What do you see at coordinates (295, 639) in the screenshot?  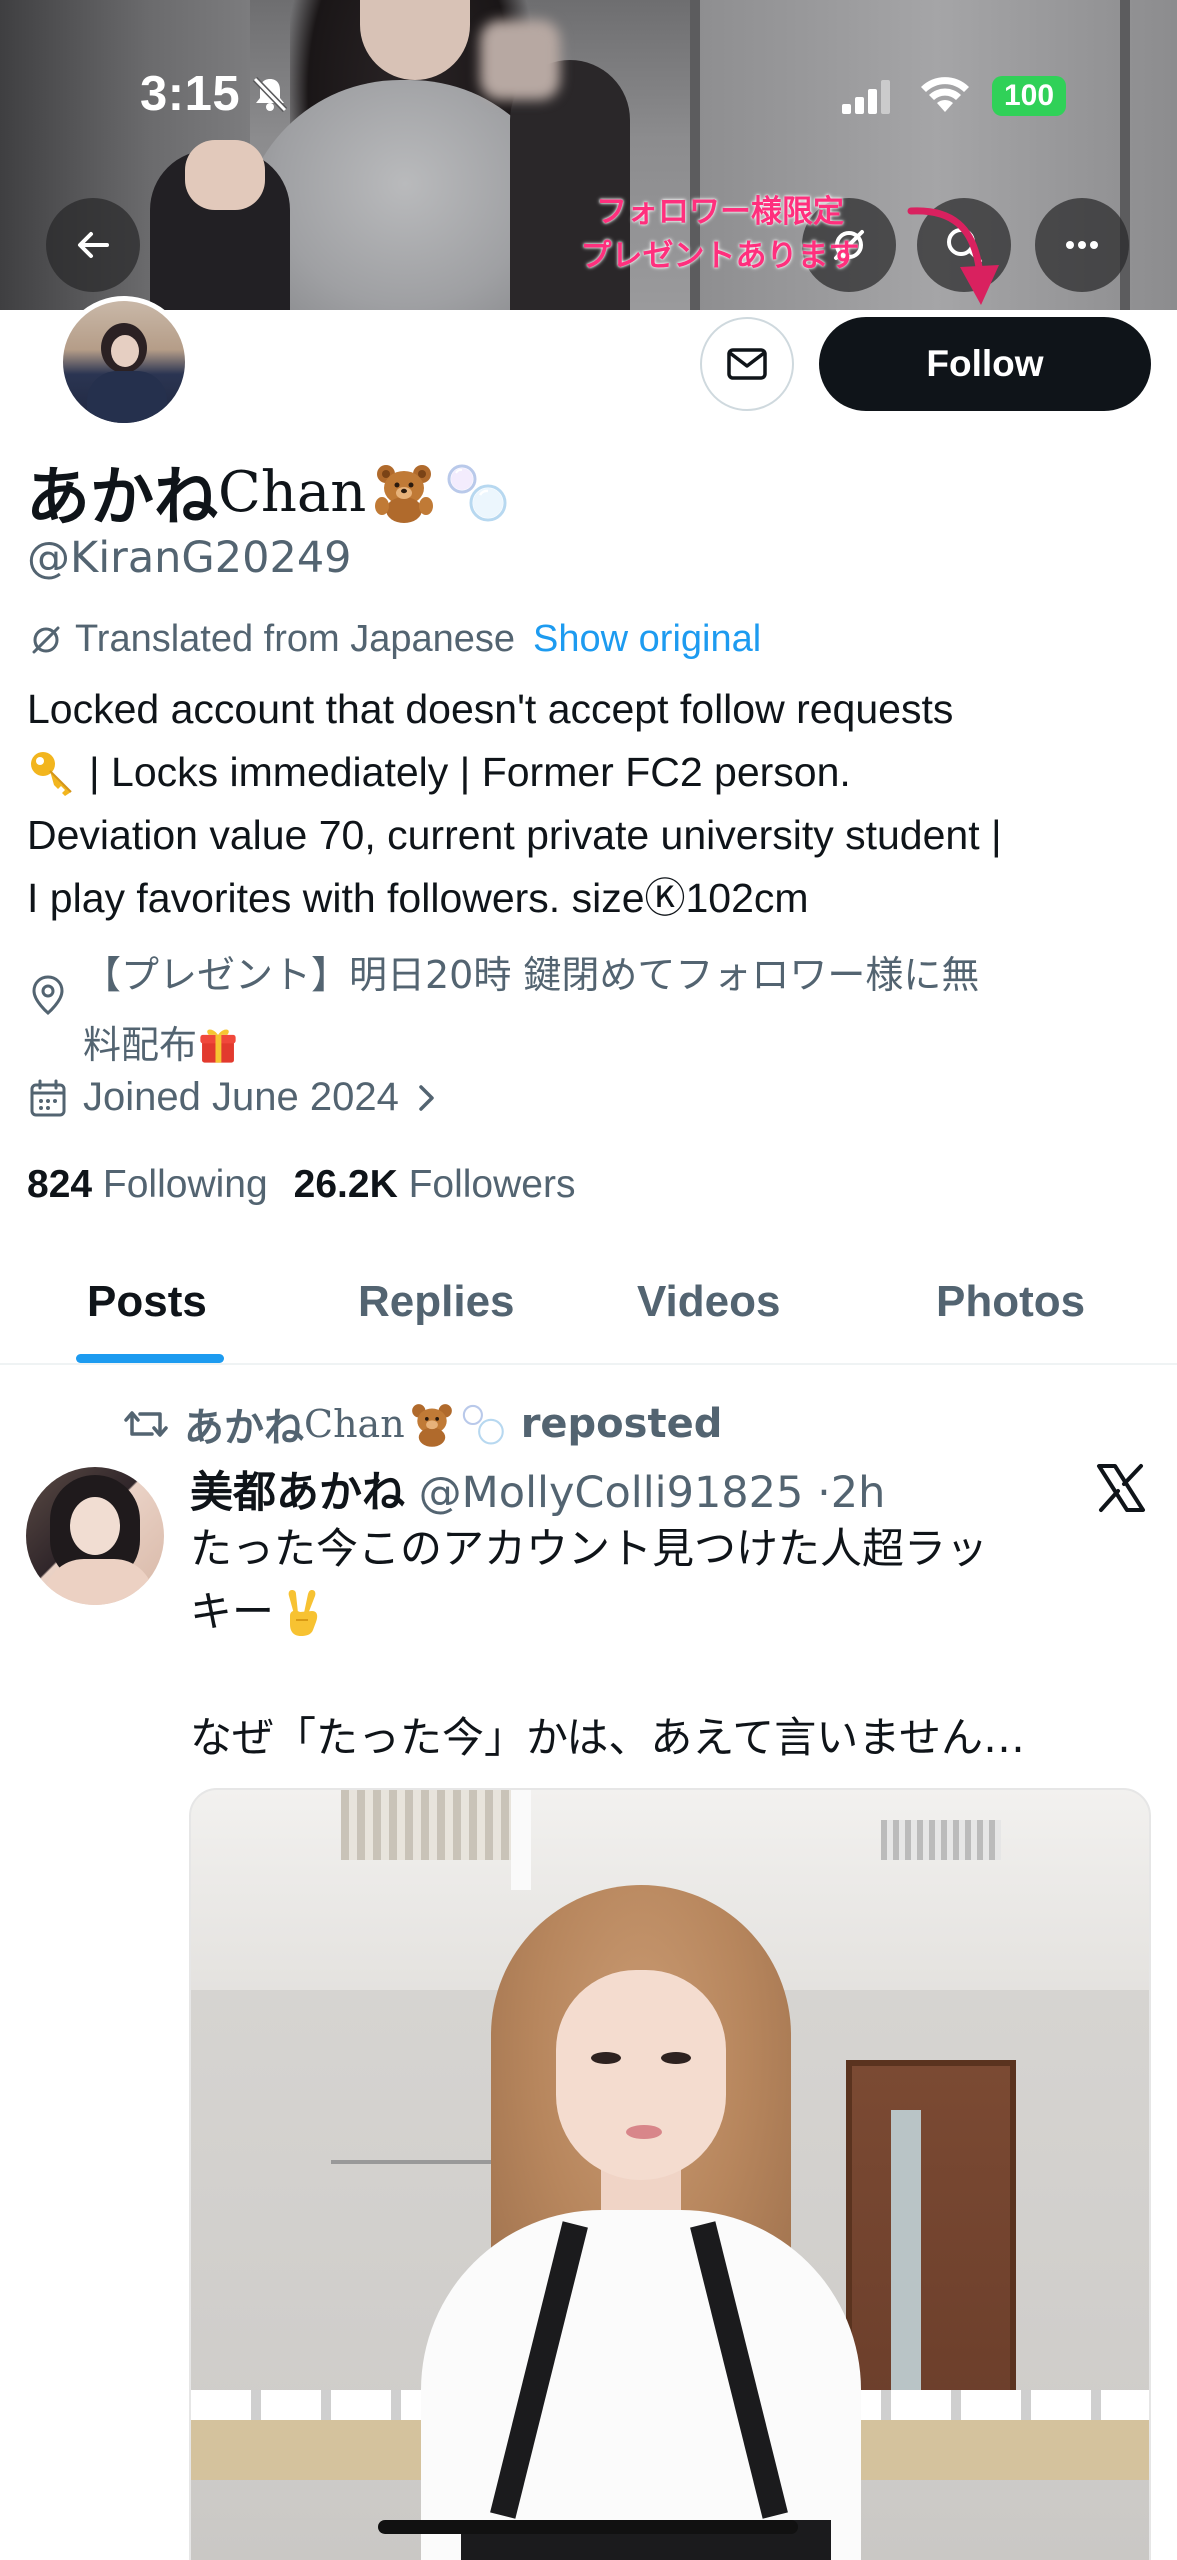 I see `translated-label: Translated from Japanese` at bounding box center [295, 639].